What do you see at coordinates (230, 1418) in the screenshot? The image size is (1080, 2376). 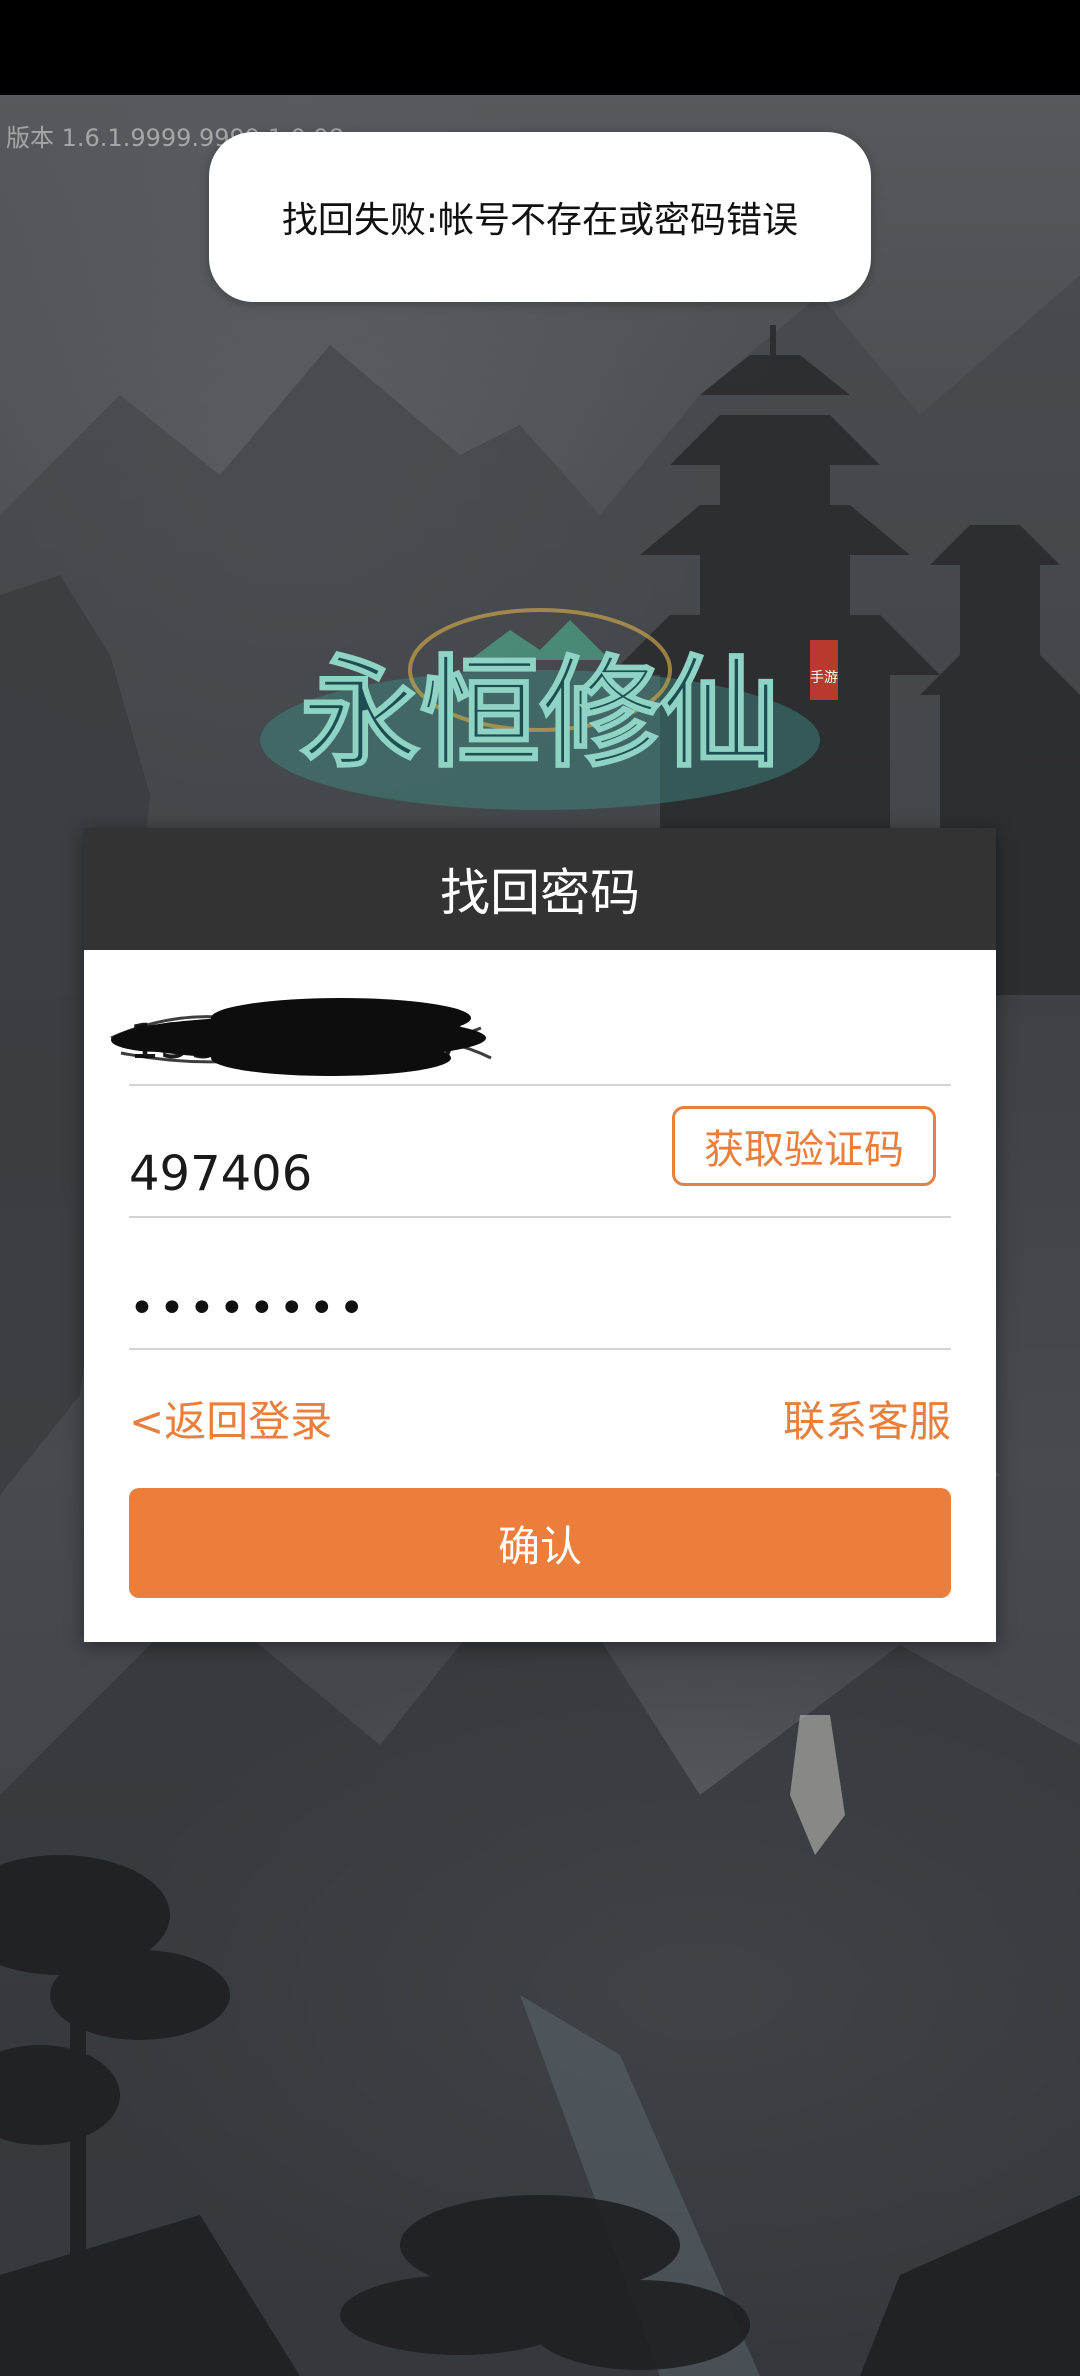 I see `back-to-login-link: <返回登录` at bounding box center [230, 1418].